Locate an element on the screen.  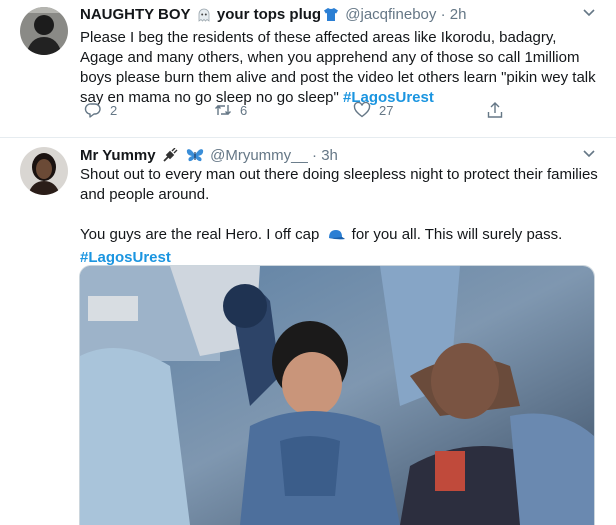
retweet-button: 6 is located at coordinates (230, 110).